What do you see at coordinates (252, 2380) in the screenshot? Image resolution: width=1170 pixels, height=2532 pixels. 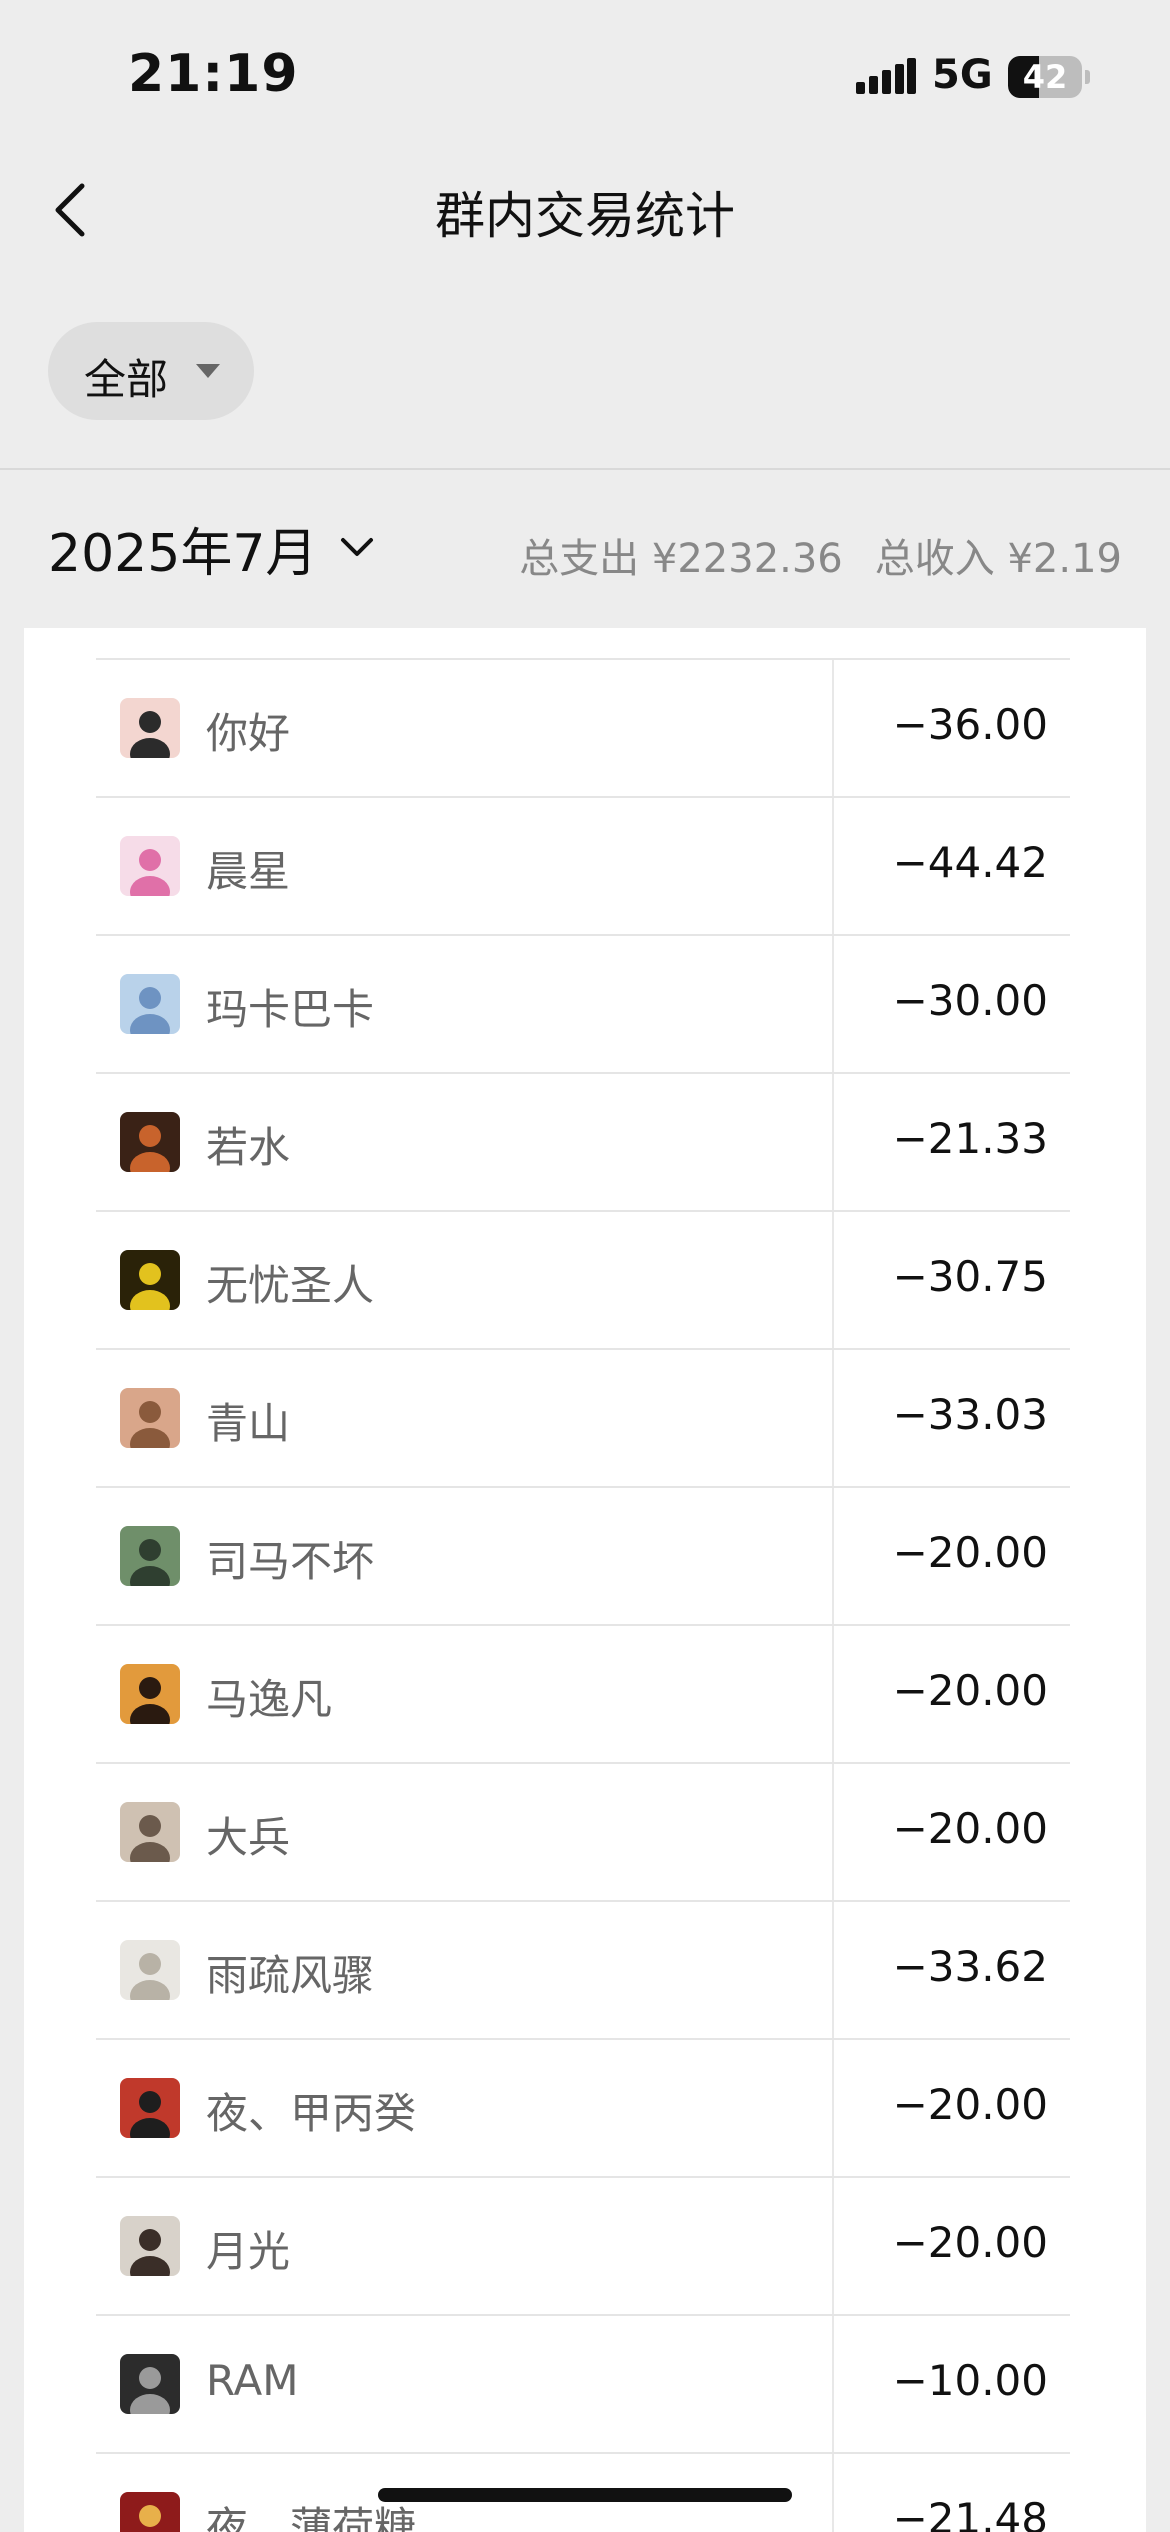 I see `member-name: RAM` at bounding box center [252, 2380].